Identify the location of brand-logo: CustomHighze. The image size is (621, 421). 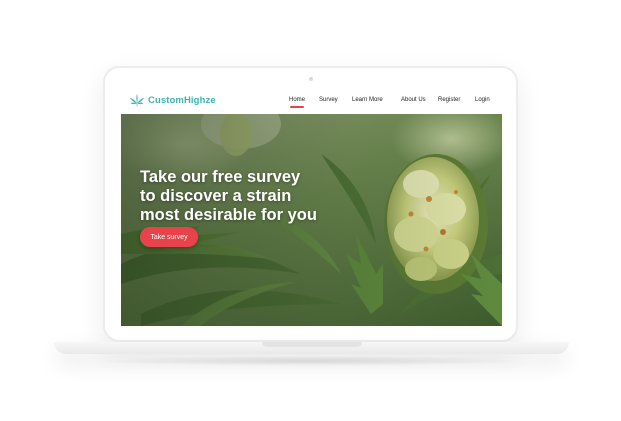
(172, 100).